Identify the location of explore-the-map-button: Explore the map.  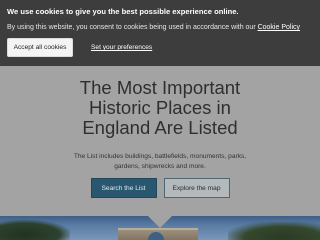
(196, 188).